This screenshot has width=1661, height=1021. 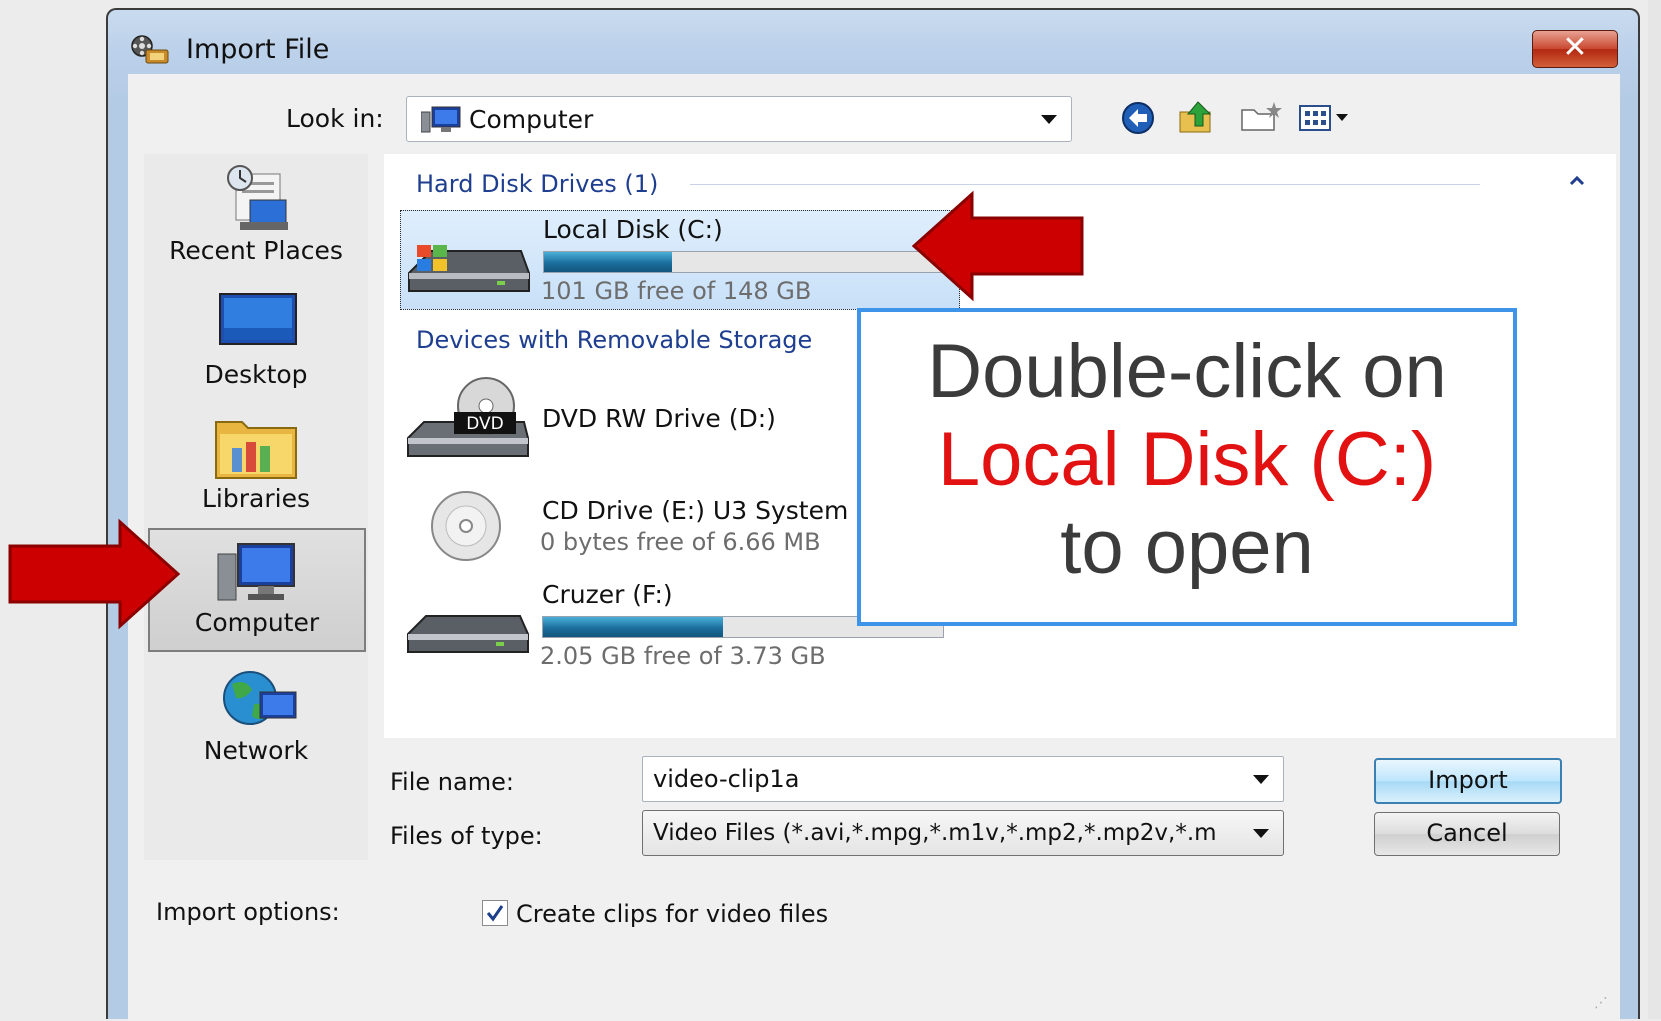 What do you see at coordinates (466, 526) in the screenshot?
I see `cd-disc-icon` at bounding box center [466, 526].